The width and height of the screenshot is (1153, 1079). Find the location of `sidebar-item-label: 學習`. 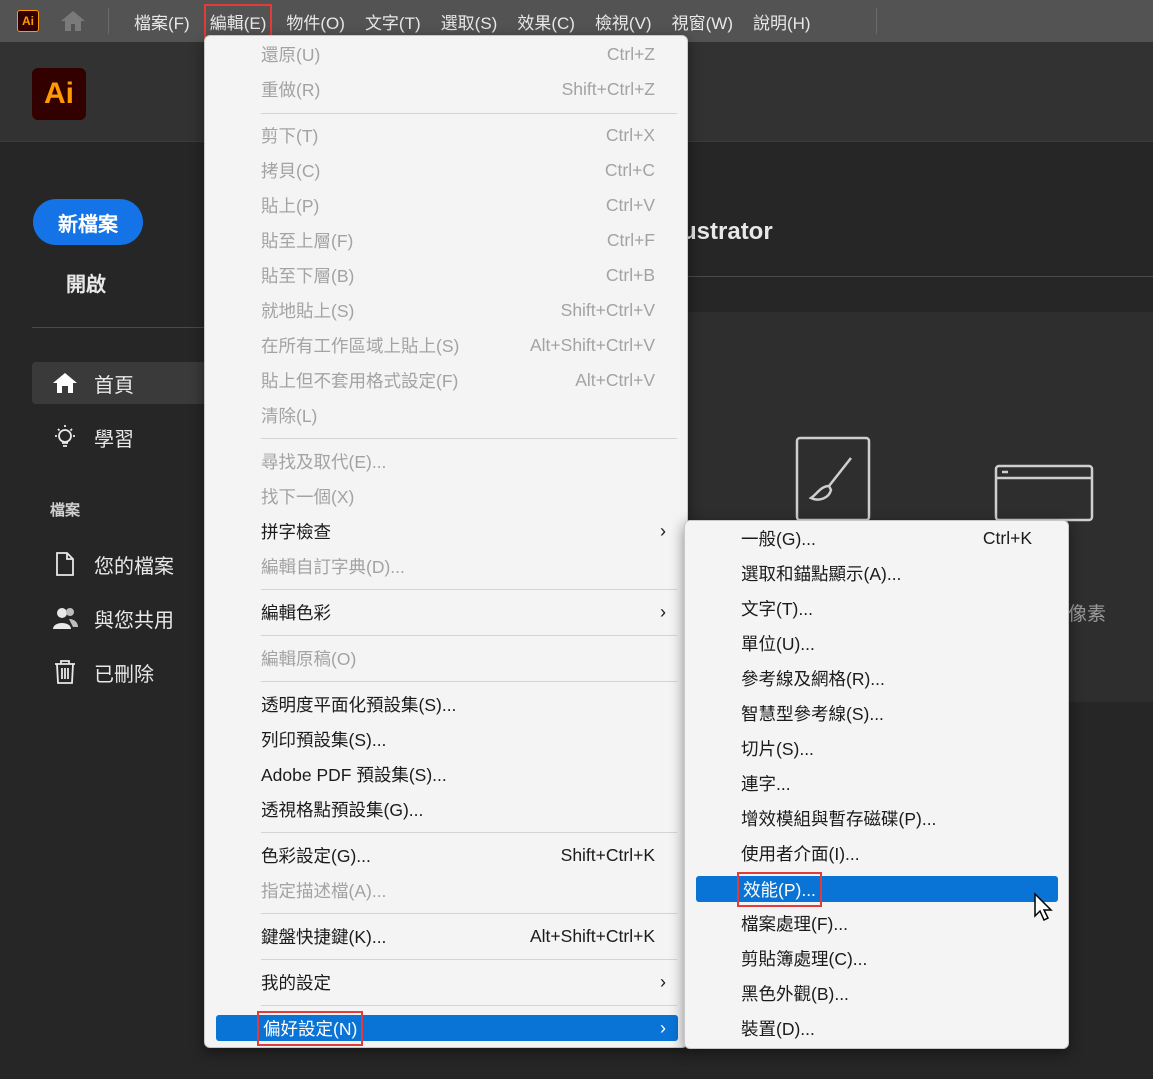

sidebar-item-label: 學習 is located at coordinates (114, 439).